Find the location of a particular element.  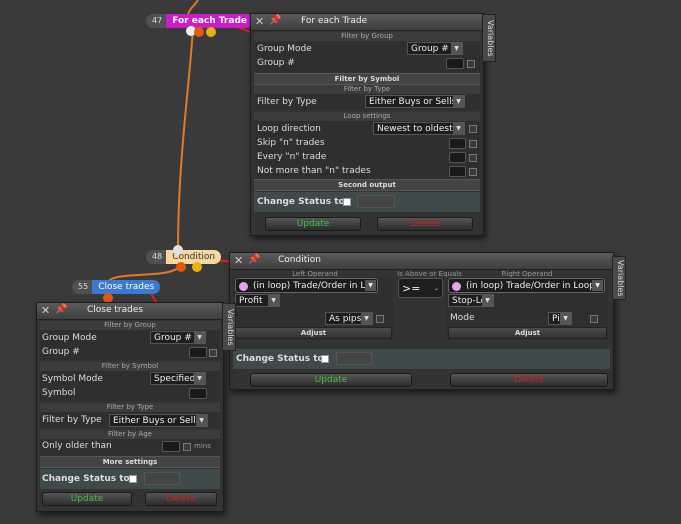

only-older-than-checkbox is located at coordinates (187, 447).